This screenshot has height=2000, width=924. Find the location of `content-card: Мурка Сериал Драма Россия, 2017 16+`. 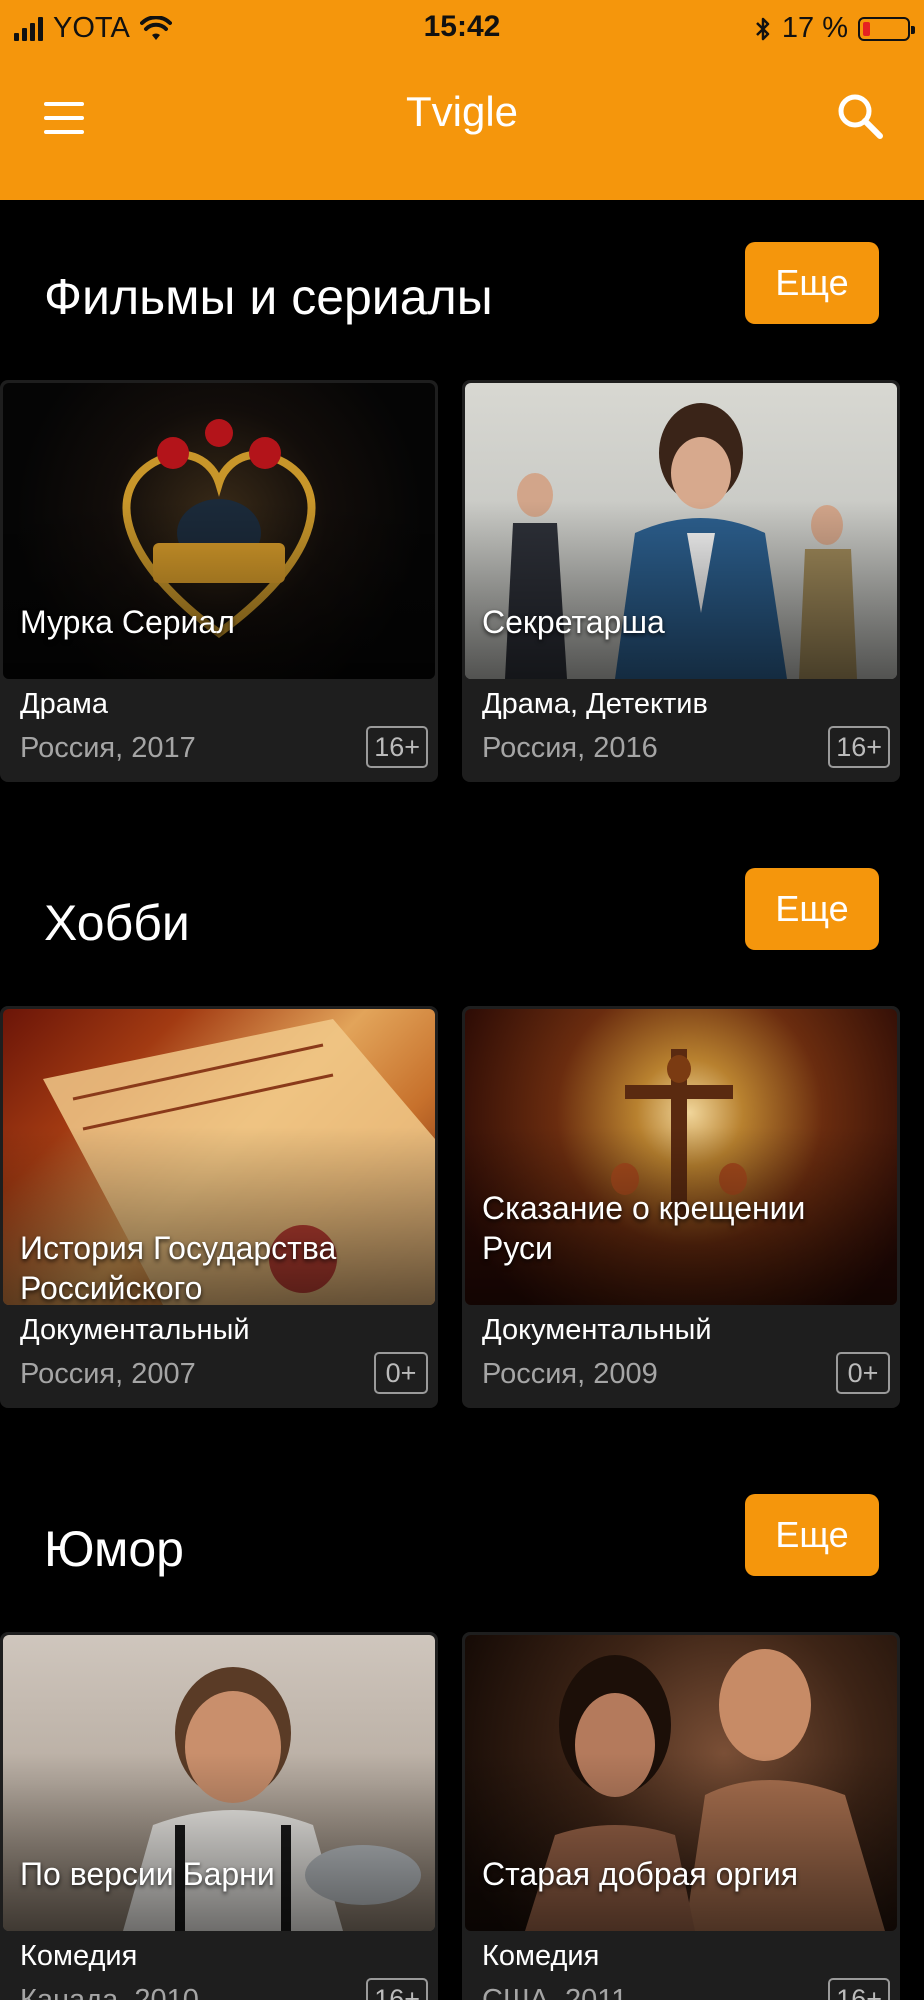

content-card: Мурка Сериал Драма Россия, 2017 16+ is located at coordinates (219, 581).